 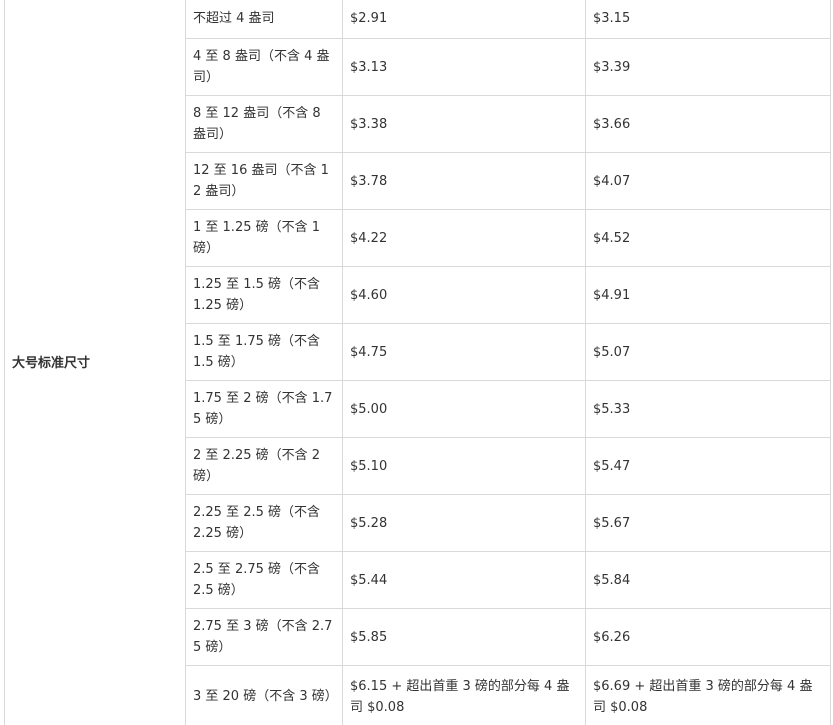 What do you see at coordinates (708, 409) in the screenshot?
I see `fee-cell-b: $5.33` at bounding box center [708, 409].